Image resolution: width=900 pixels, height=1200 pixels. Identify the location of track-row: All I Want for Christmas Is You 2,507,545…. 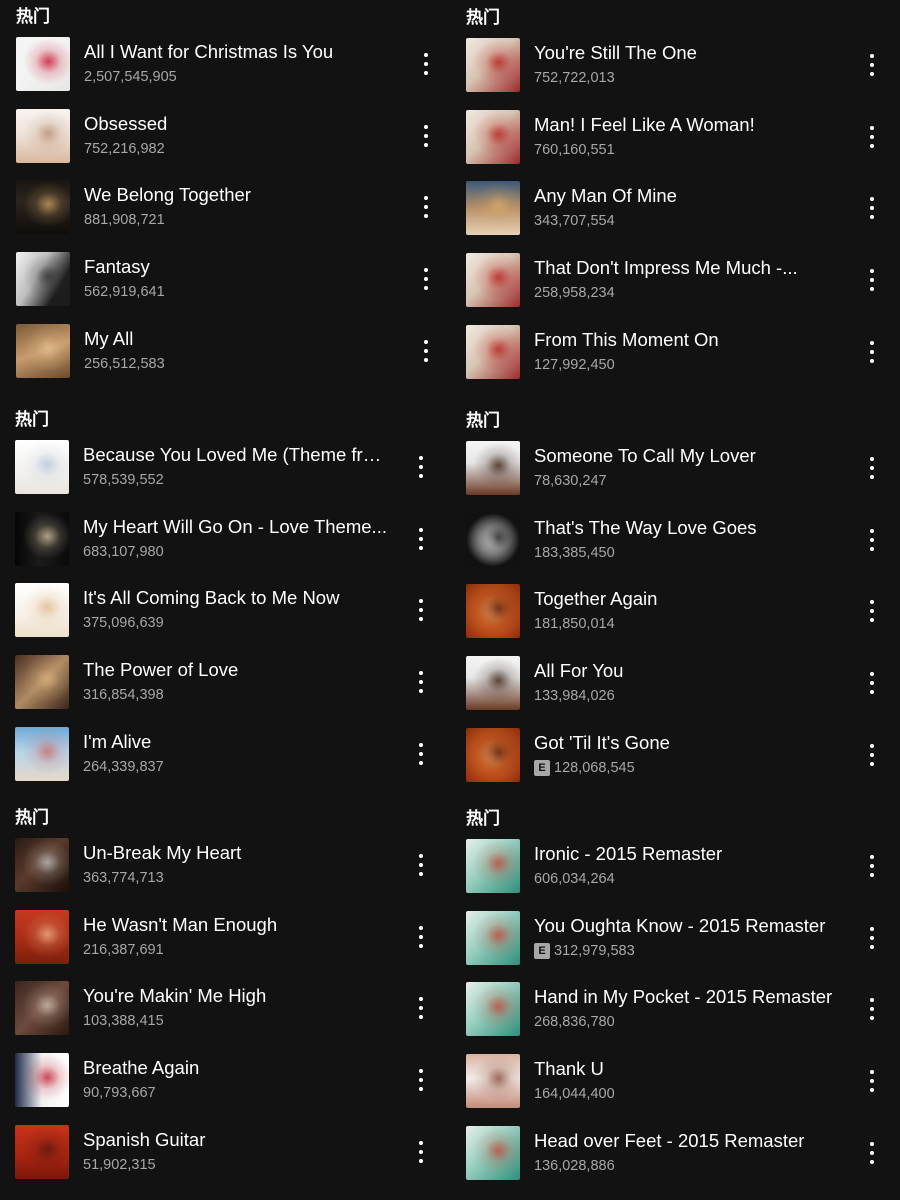
(234, 64).